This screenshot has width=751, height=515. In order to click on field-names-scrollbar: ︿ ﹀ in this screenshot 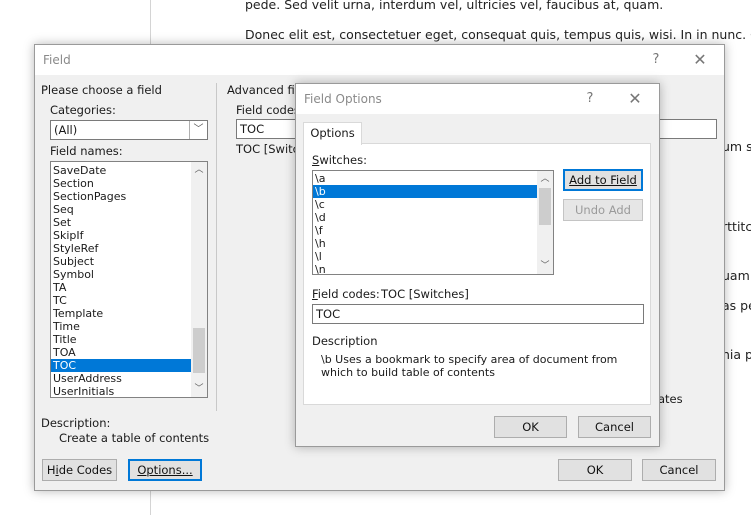, I will do `click(199, 279)`.